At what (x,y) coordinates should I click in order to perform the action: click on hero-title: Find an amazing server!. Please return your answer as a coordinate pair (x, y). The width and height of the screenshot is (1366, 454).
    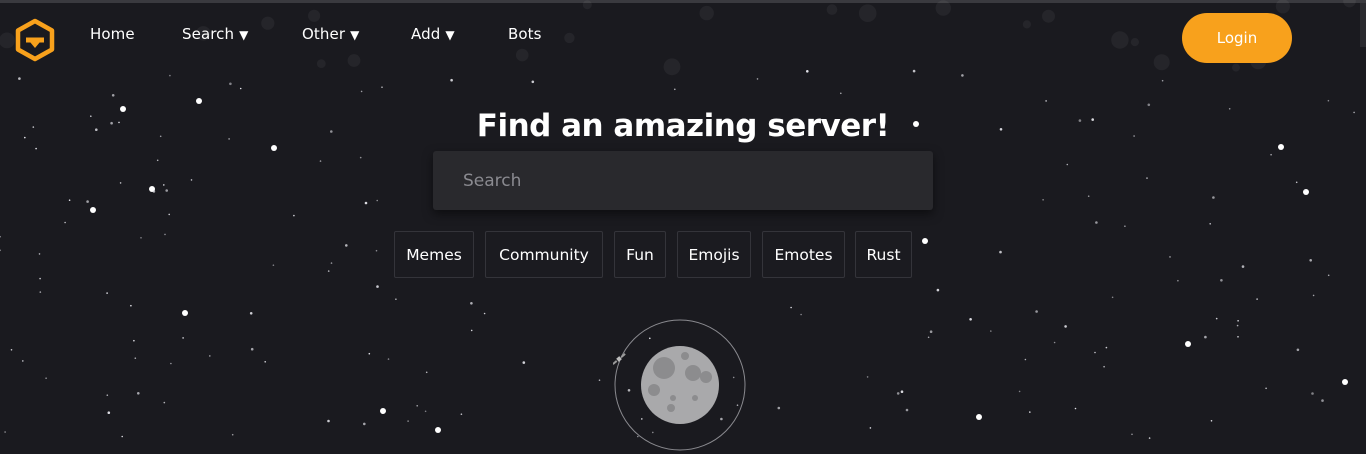
    Looking at the image, I should click on (683, 126).